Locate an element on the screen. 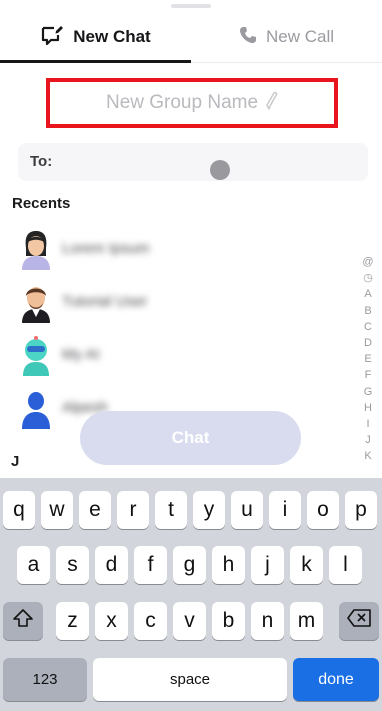 The image size is (382, 711). default-avatar-icon is located at coordinates (36, 408).